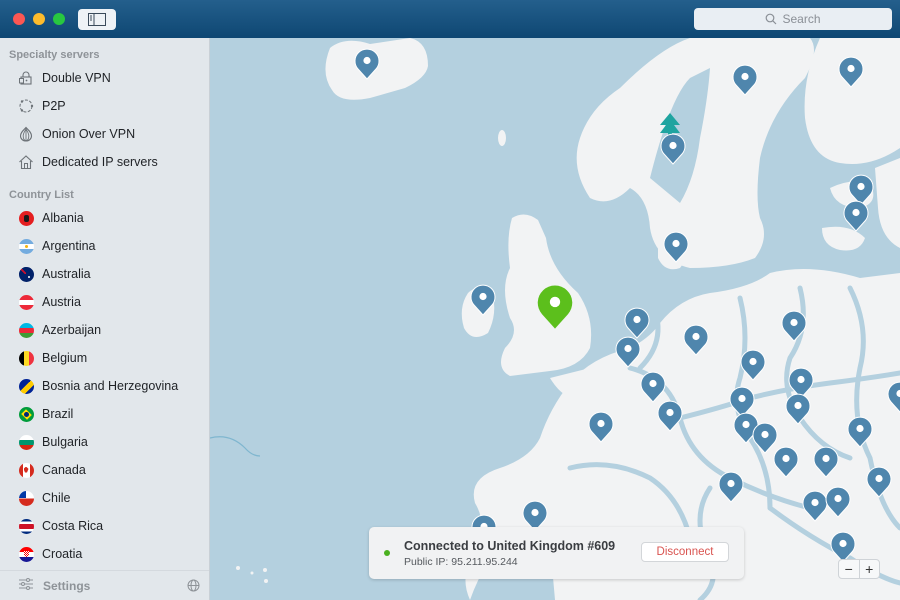 This screenshot has width=900, height=600. I want to click on country-item-croatia: Croatia, so click(104, 554).